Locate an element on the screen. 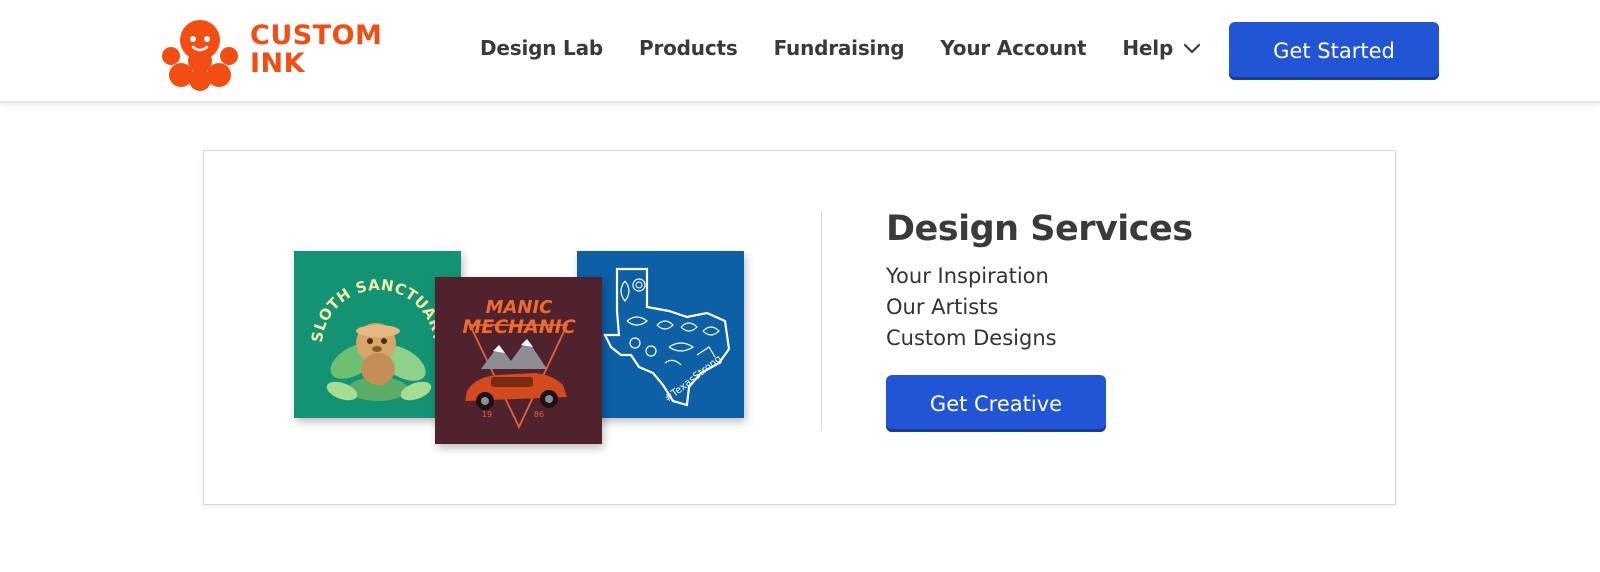 The height and width of the screenshot is (572, 1600). logo-wordmark: CUSTOM INK is located at coordinates (316, 50).